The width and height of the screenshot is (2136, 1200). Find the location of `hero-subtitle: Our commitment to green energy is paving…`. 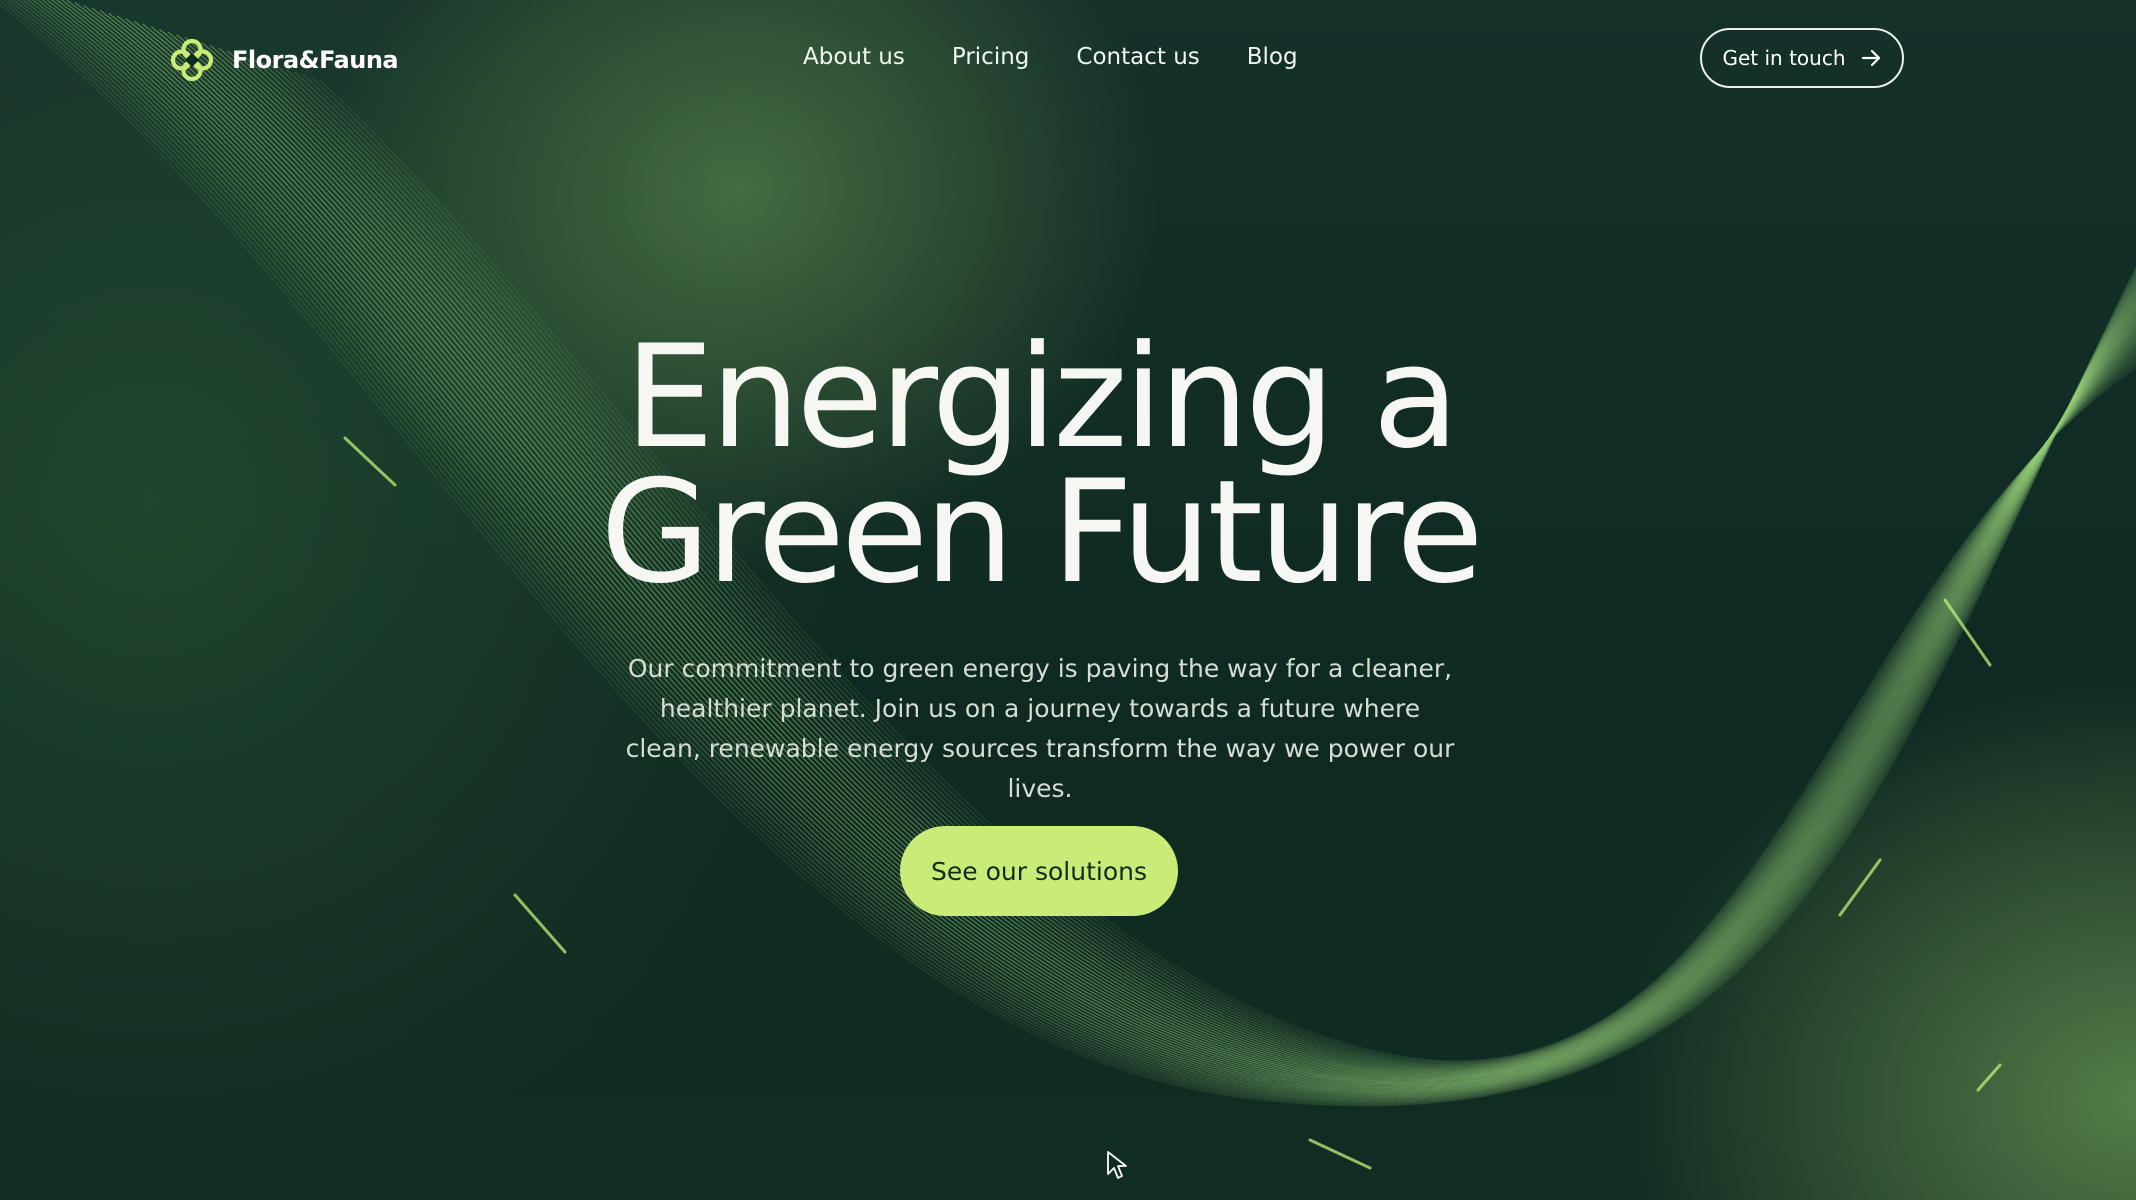

hero-subtitle: Our commitment to green energy is paving… is located at coordinates (1040, 728).